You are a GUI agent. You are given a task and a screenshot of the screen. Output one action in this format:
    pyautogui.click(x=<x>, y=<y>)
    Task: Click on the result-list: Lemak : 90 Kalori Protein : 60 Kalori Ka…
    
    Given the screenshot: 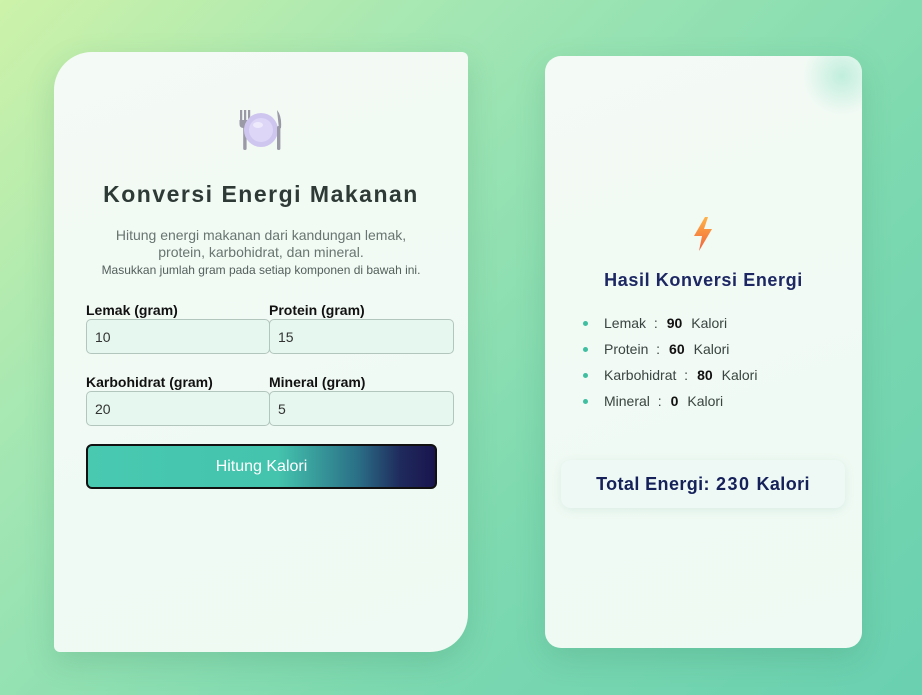 What is the action you would take?
    pyautogui.click(x=670, y=362)
    